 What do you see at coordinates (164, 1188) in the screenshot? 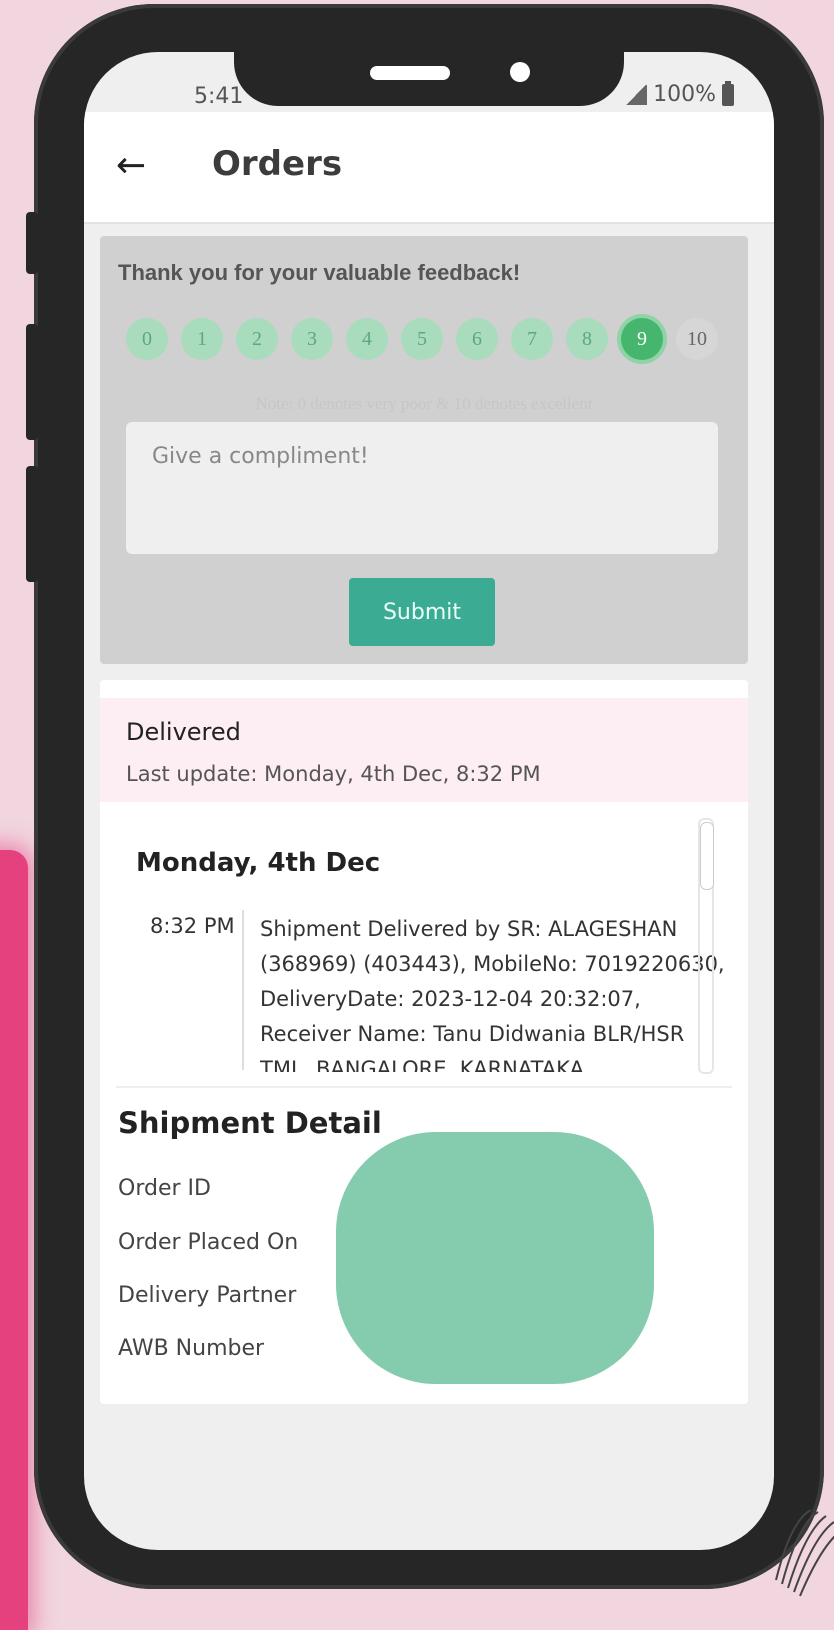
I see `order-id-label: Order ID` at bounding box center [164, 1188].